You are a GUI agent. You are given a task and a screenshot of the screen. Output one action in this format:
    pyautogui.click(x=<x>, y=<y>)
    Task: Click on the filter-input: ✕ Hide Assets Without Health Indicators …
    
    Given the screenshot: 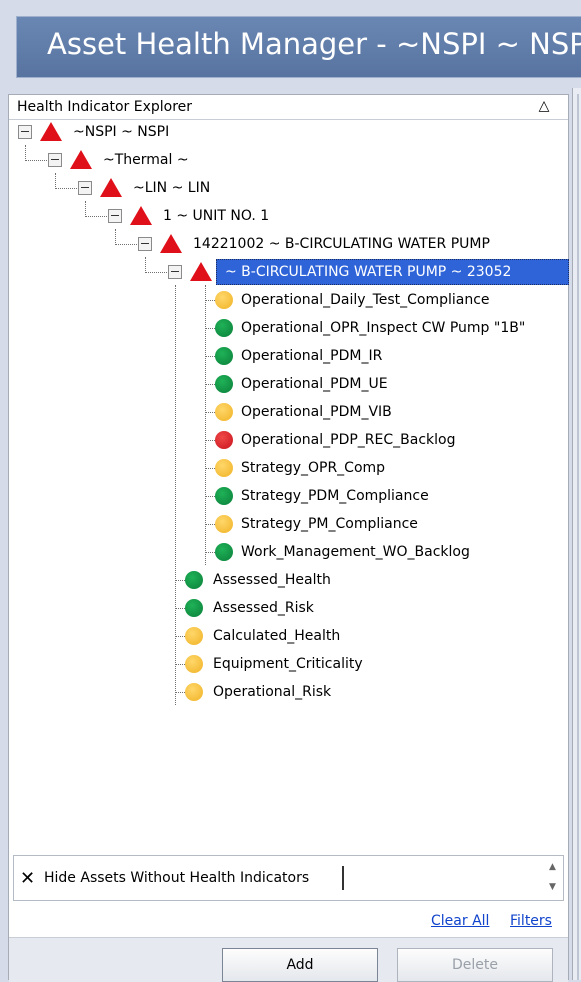 What is the action you would take?
    pyautogui.click(x=288, y=878)
    